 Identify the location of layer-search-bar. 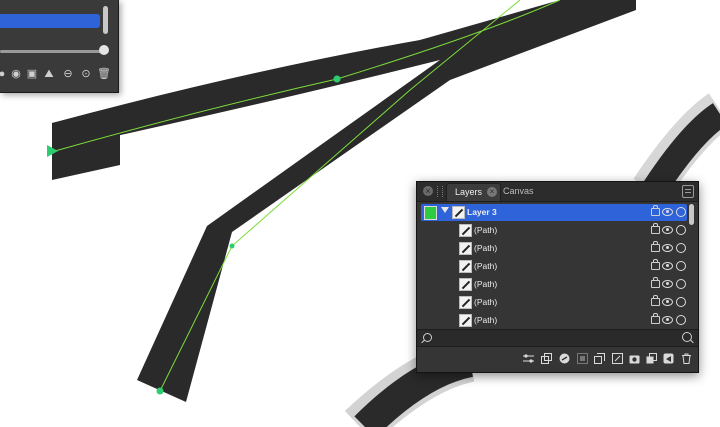
(557, 338).